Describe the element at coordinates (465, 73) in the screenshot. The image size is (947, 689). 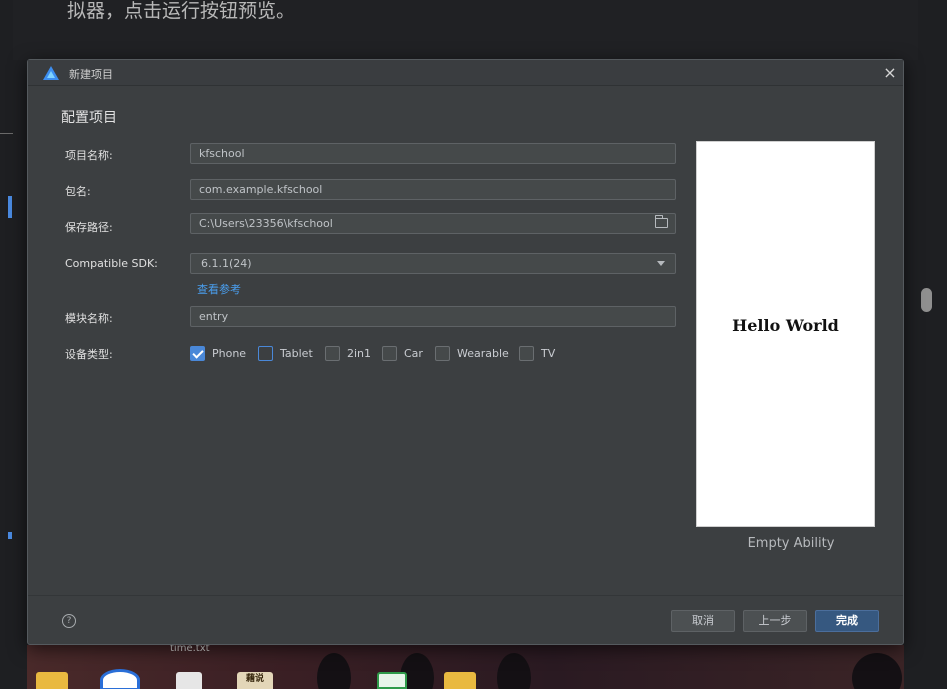
I see `dialog-titlebar: 新建项目 ×` at that location.